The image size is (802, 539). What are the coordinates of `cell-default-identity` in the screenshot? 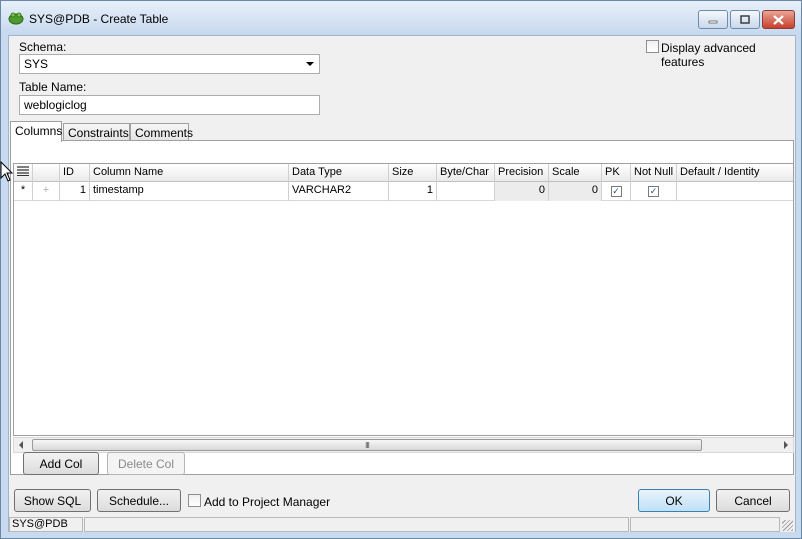 It's located at (735, 191).